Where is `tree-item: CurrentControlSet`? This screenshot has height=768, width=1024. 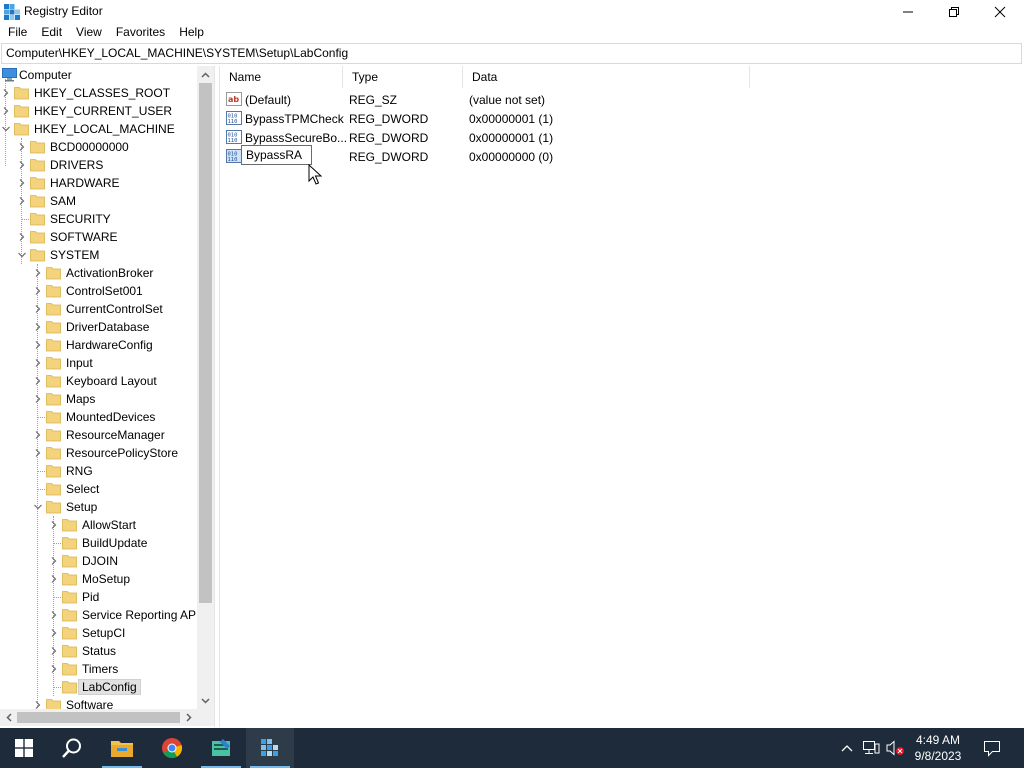 tree-item: CurrentControlSet is located at coordinates (98, 309).